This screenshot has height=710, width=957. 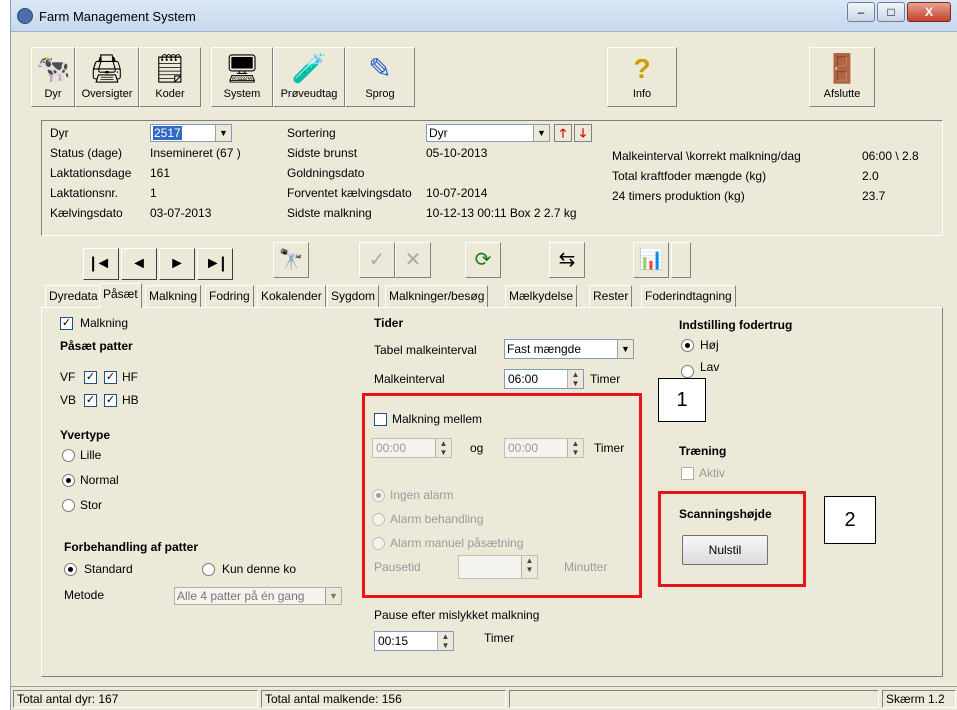 I want to click on lav-radio, so click(x=687, y=371).